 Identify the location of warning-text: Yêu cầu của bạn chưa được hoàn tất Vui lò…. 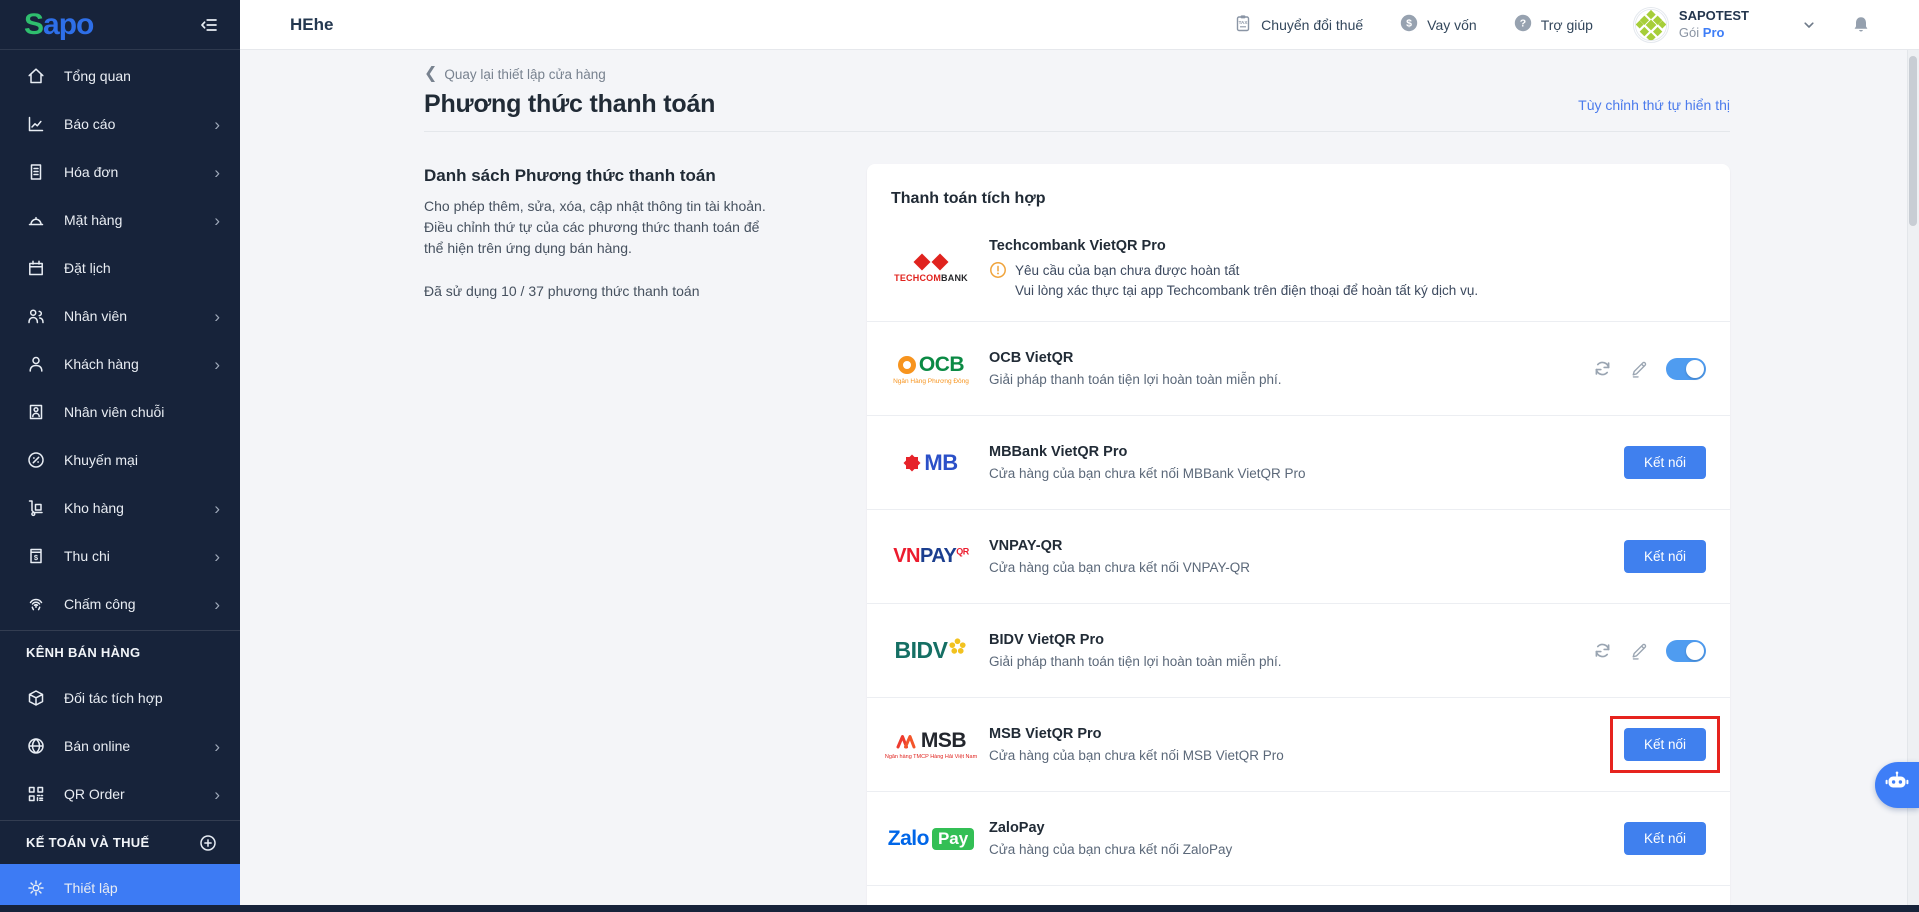
(1247, 280).